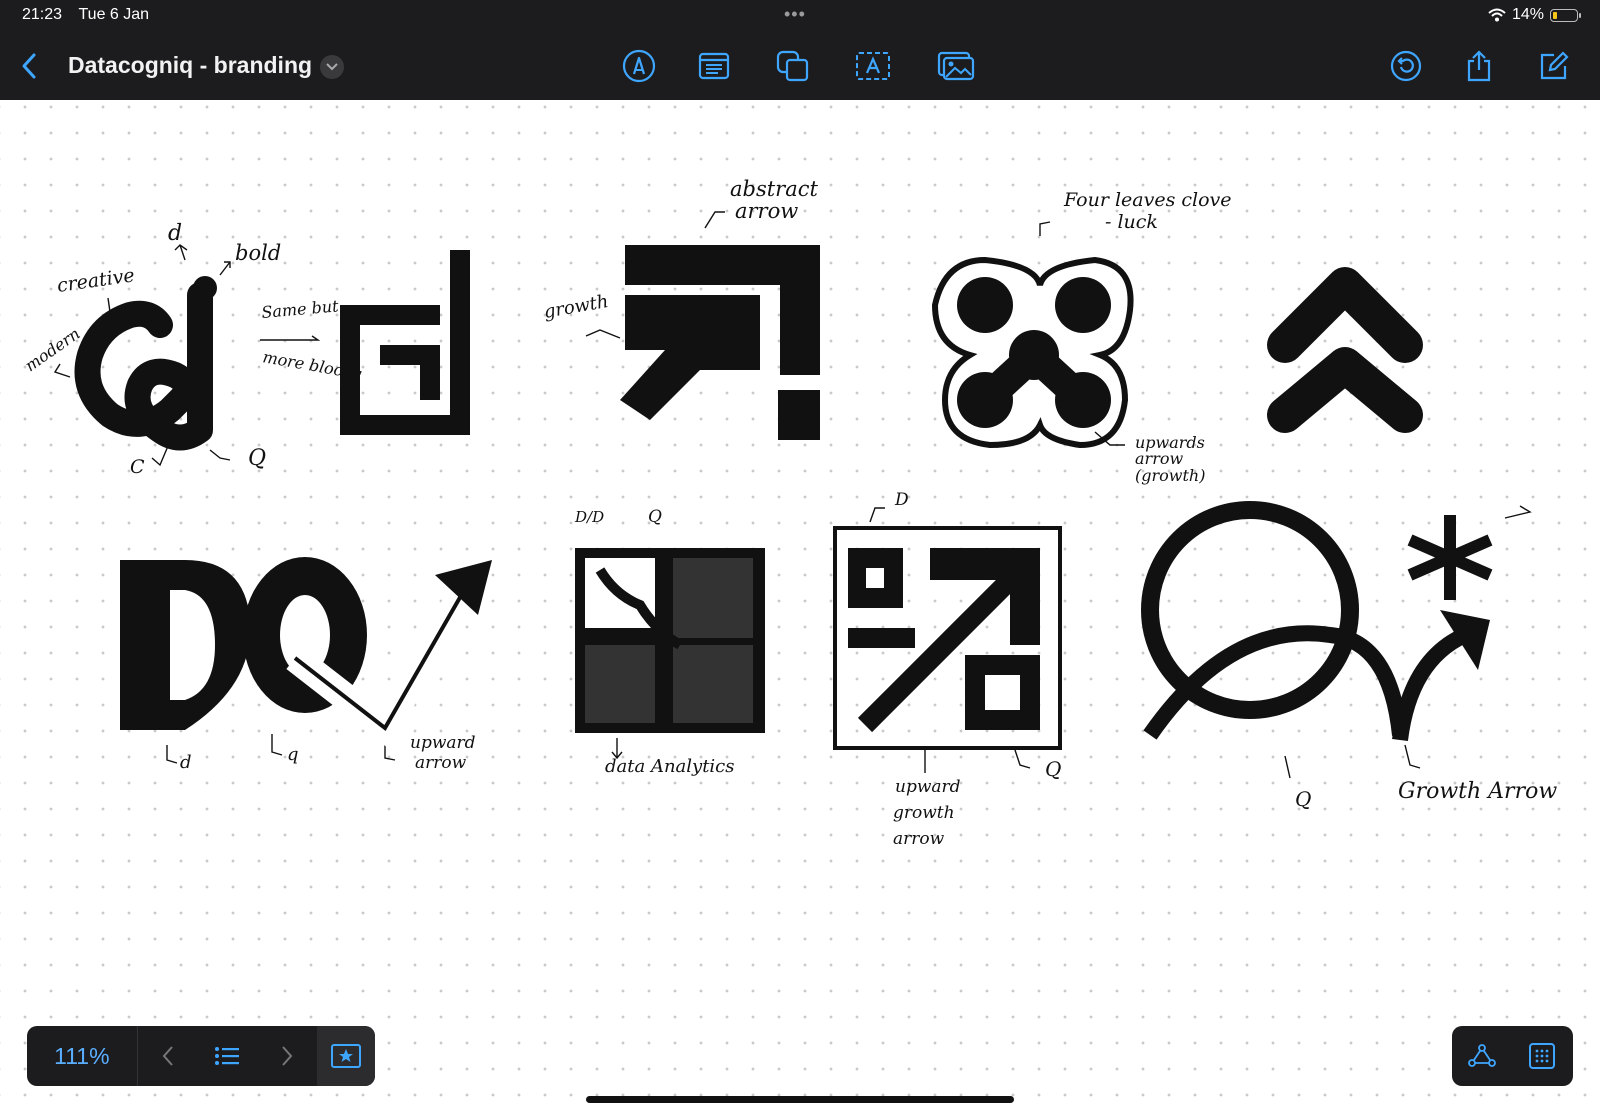 The image size is (1600, 1112). Describe the element at coordinates (670, 640) in the screenshot. I see `sketch-logo-data-grid` at that location.